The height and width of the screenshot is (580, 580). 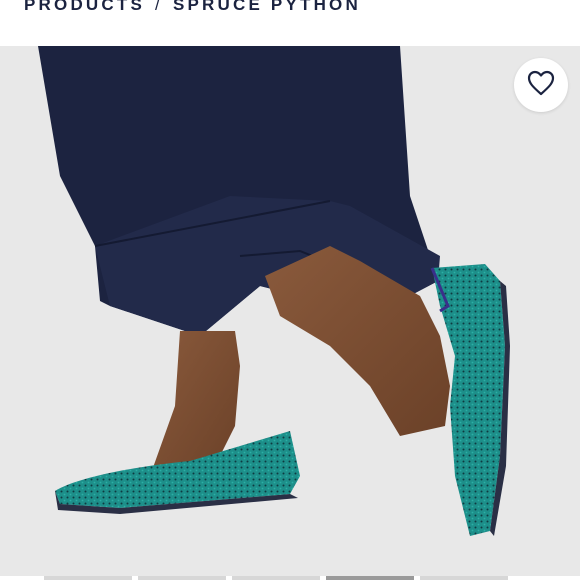 I want to click on breadcrumb-products-link: PRODUCTS, so click(x=84, y=7).